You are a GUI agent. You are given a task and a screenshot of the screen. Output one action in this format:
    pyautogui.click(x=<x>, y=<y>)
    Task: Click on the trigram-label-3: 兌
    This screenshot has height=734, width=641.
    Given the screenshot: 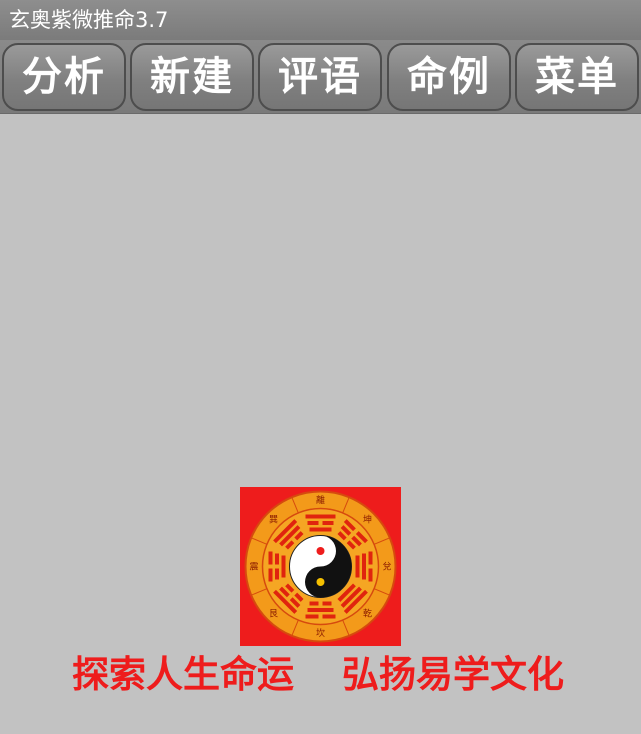 What is the action you would take?
    pyautogui.click(x=386, y=567)
    